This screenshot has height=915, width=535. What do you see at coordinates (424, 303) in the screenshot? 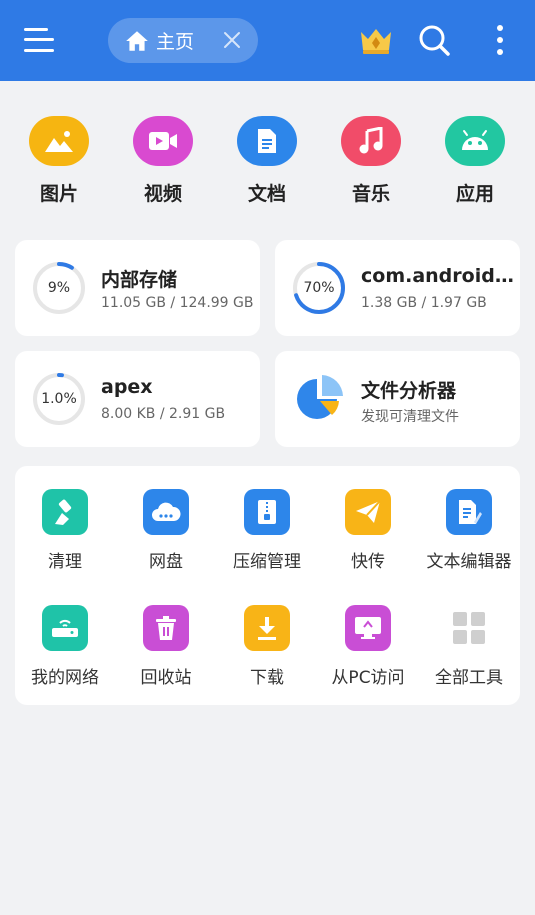
I see `storage-size: 1.38 GB / 1.97 GB` at bounding box center [424, 303].